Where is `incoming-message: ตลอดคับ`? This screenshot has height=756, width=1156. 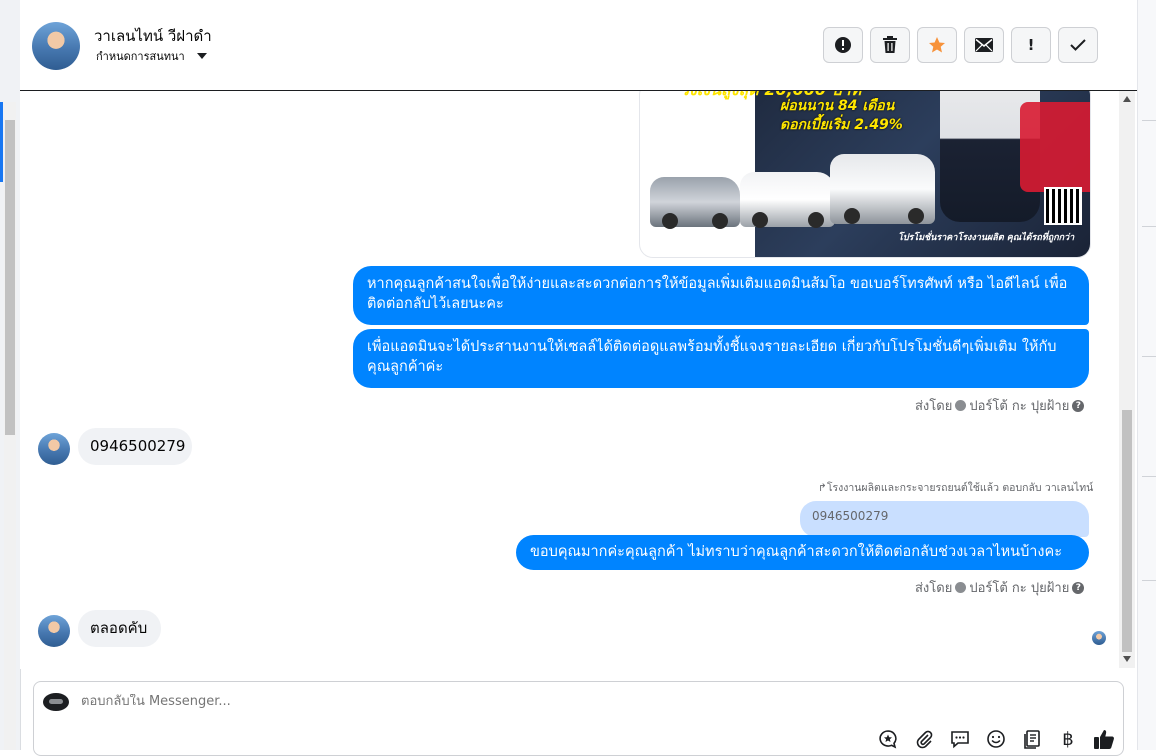
incoming-message: ตลอดคับ is located at coordinates (119, 628).